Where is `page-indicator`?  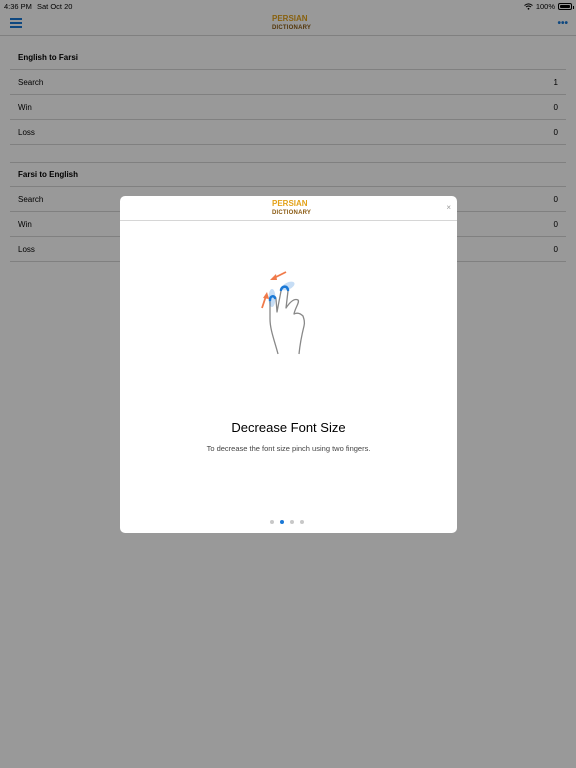 page-indicator is located at coordinates (287, 522).